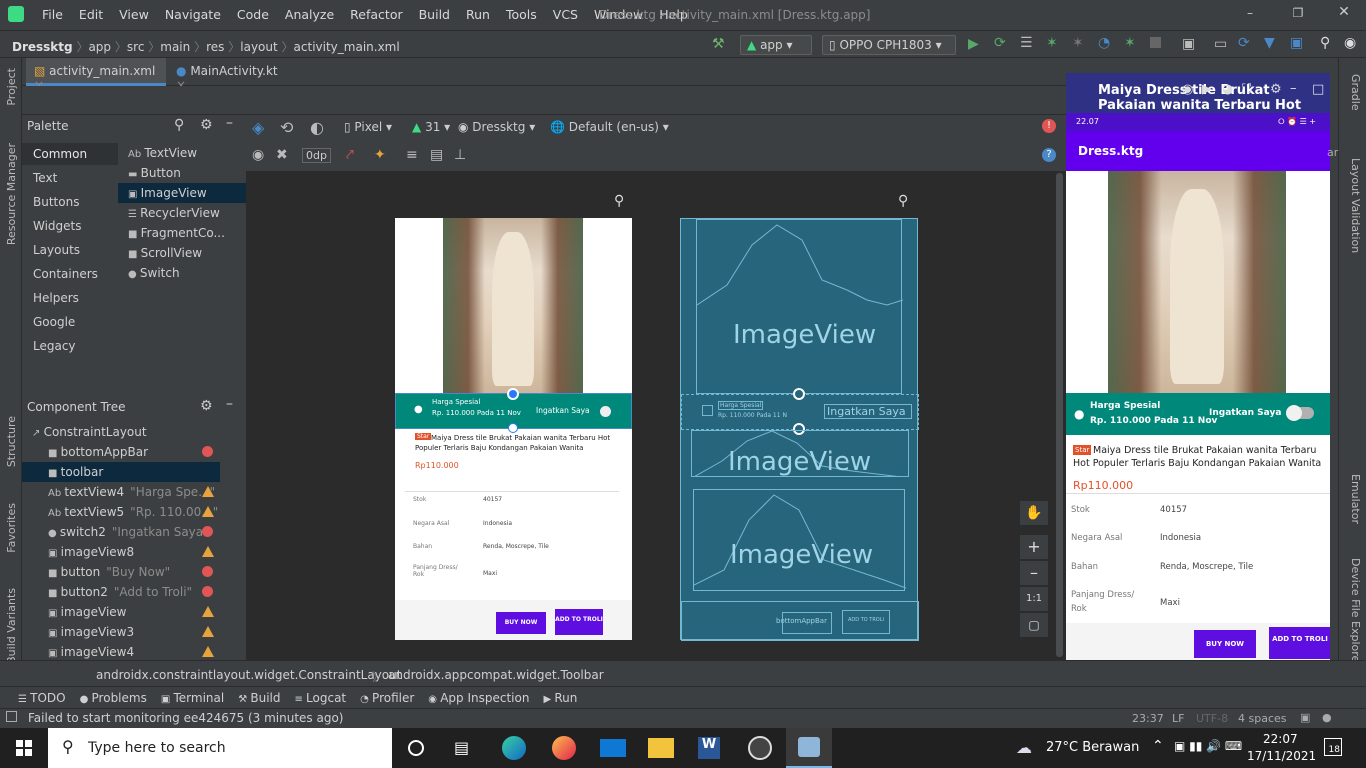 The width and height of the screenshot is (1366, 768). I want to click on tab-main-activity: ● MainActivity.kt ×, so click(232, 75).